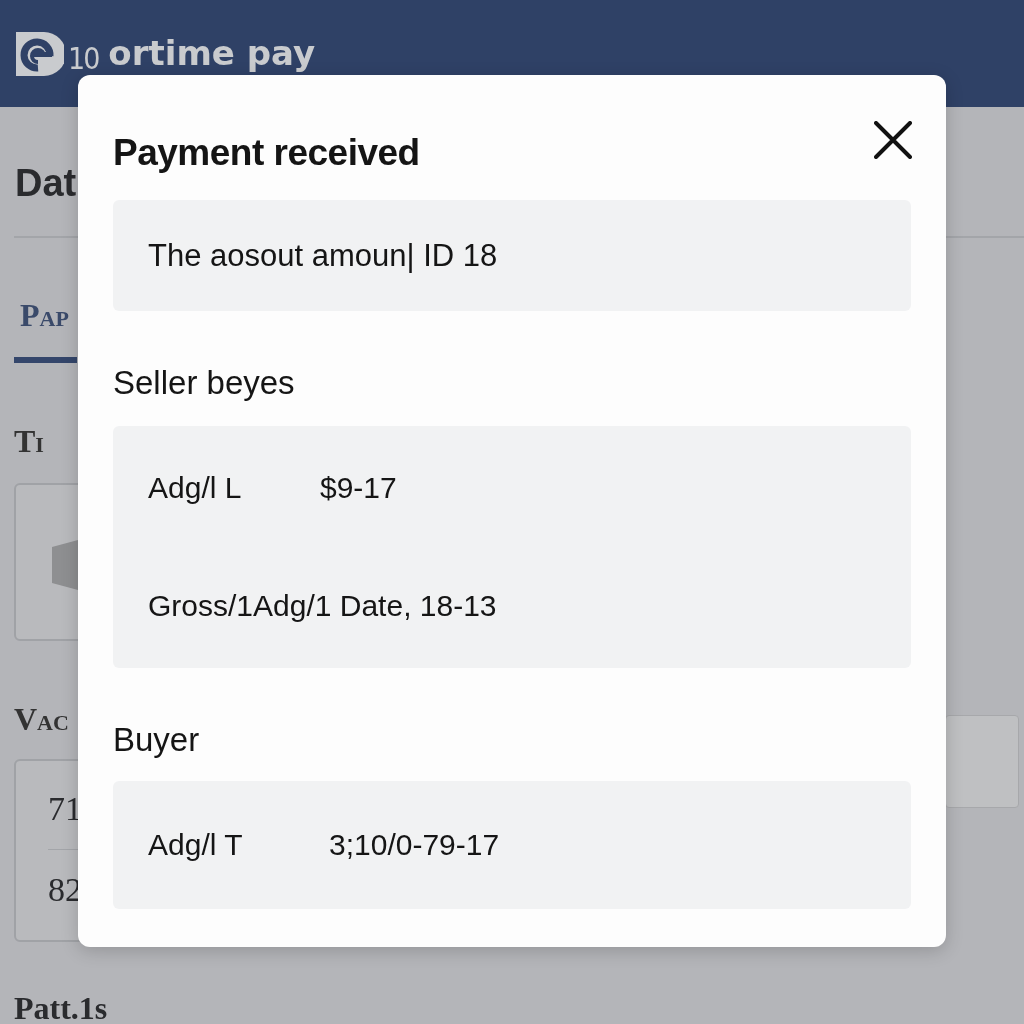 The width and height of the screenshot is (1024, 1024). What do you see at coordinates (157, 740) in the screenshot?
I see `section-heading: Buyer` at bounding box center [157, 740].